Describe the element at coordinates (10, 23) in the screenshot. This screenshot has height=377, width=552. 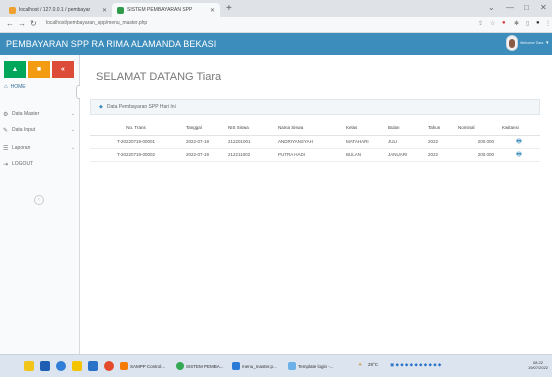
I see `back-icon: ←` at that location.